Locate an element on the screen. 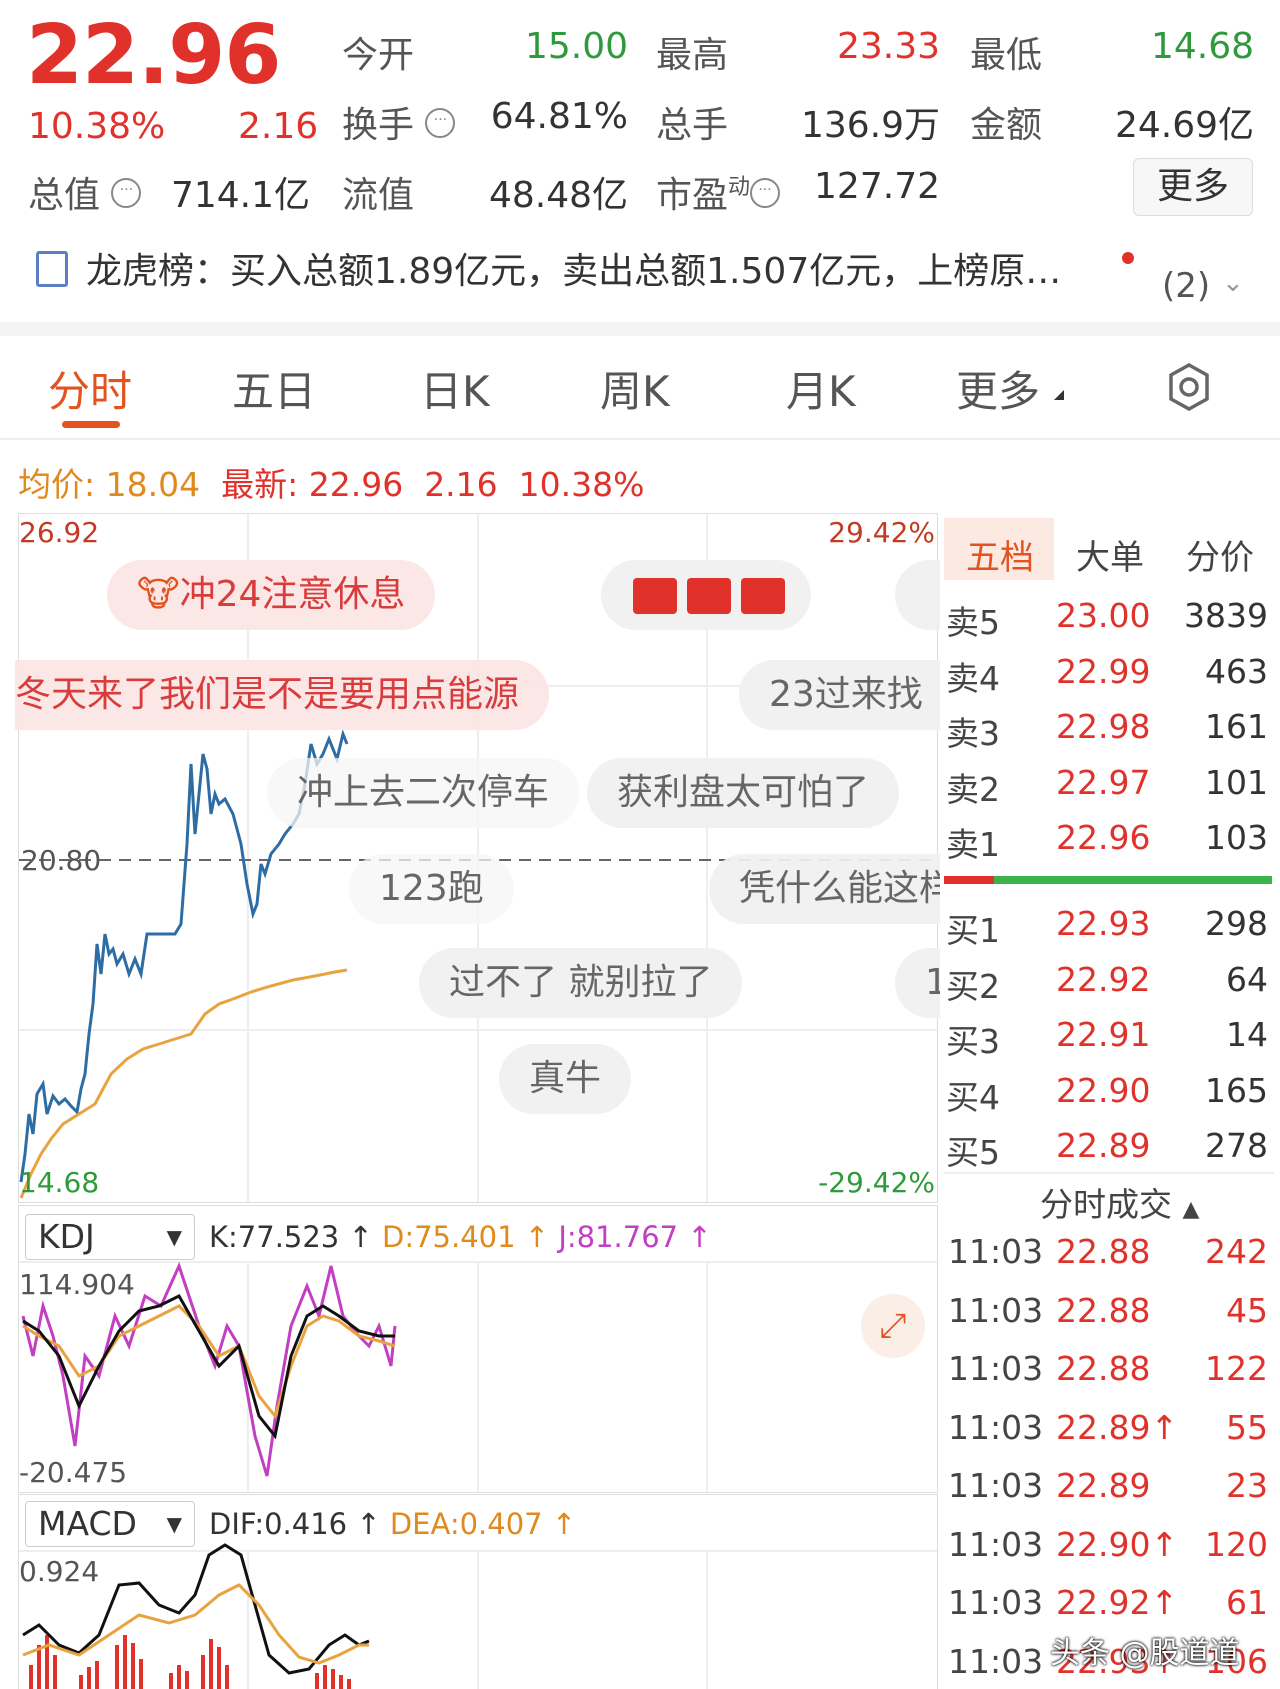 The width and height of the screenshot is (1280, 1689). ask-level-row: 卖4 22.99 463 is located at coordinates (1111, 678).